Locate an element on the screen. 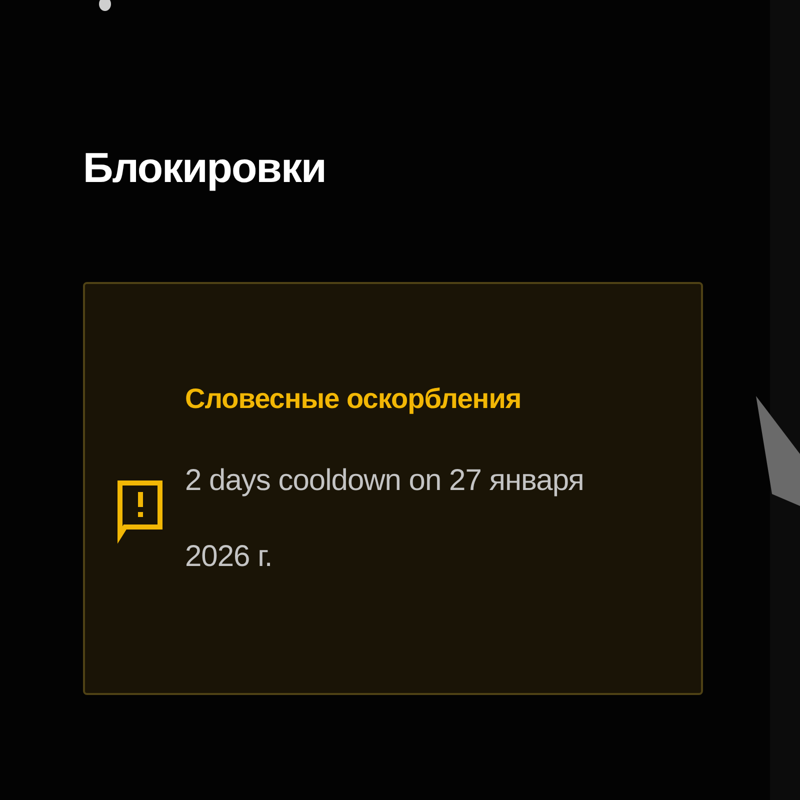 The image size is (800, 800). ban-description: 2 days cooldown on 27 января 2026 г. is located at coordinates (385, 518).